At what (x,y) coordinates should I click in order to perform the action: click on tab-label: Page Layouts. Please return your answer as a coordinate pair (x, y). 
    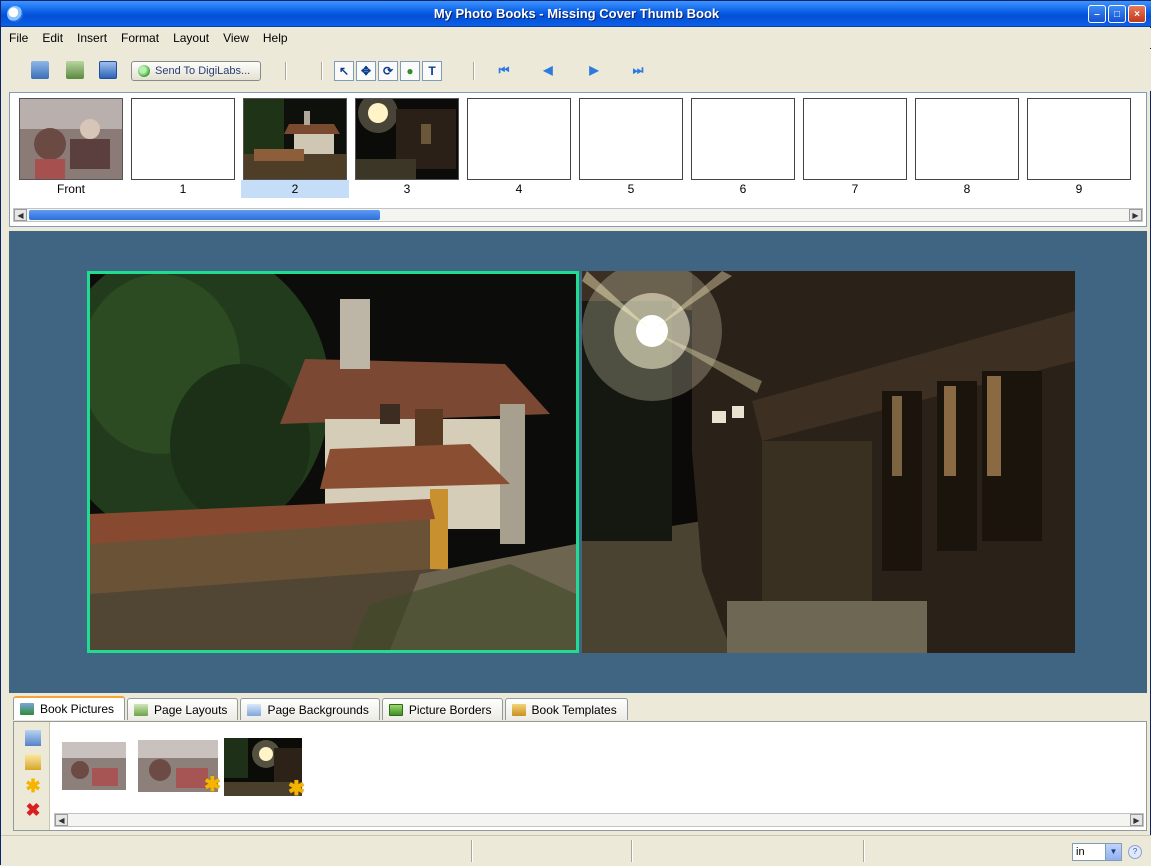
    Looking at the image, I should click on (191, 709).